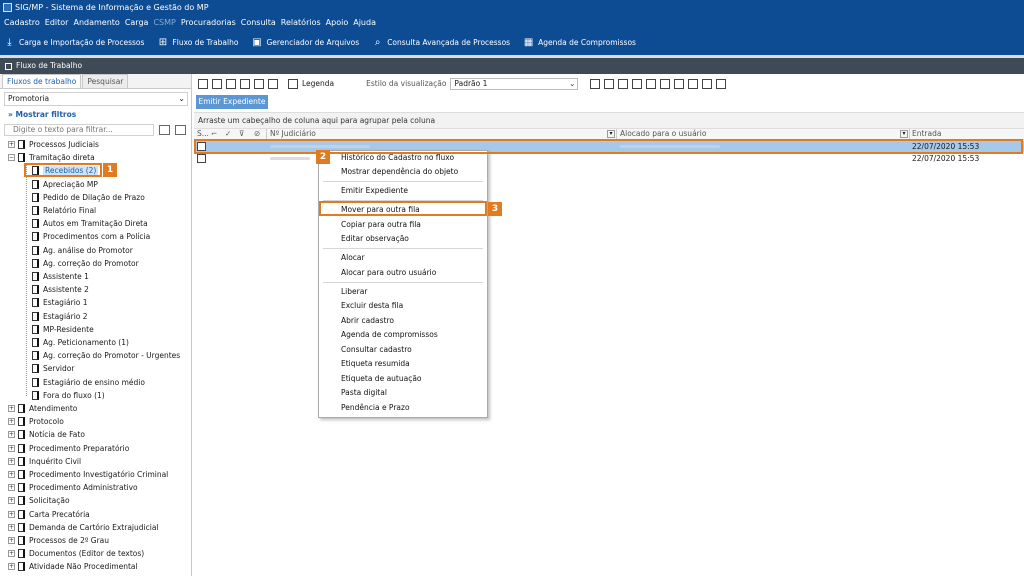 Image resolution: width=1024 pixels, height=576 pixels. Describe the element at coordinates (22, 22) in the screenshot. I see `menu-cadastro: Cadastro` at that location.